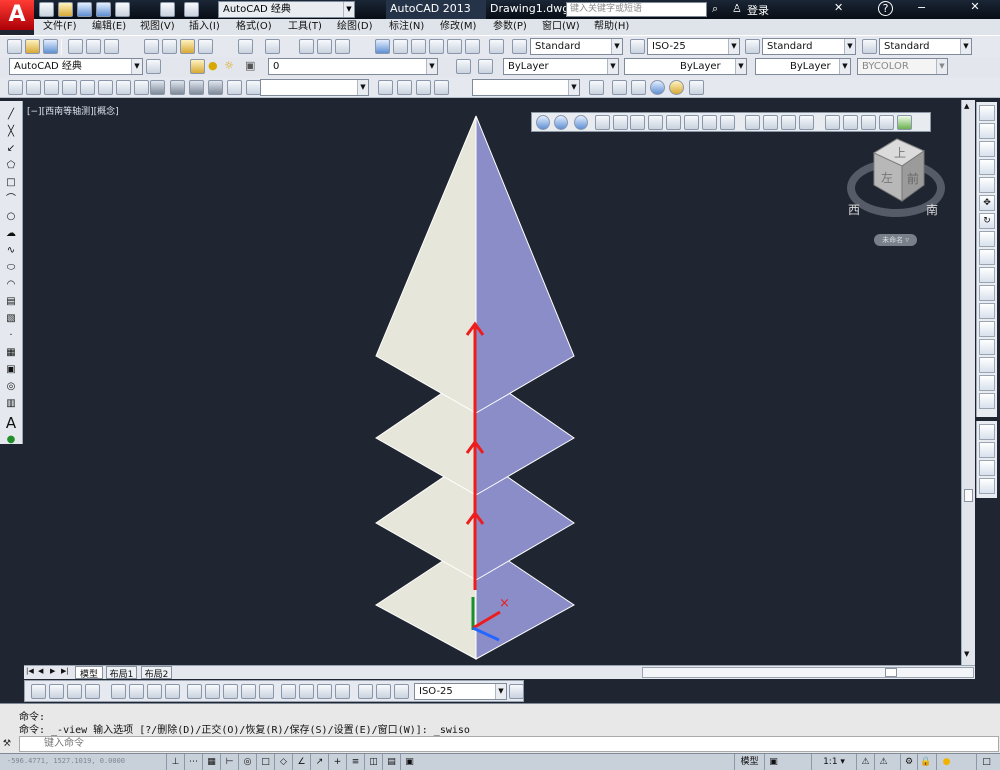 The image size is (1000, 770). Describe the element at coordinates (324, 46) in the screenshot. I see `zoom-realtime-icon` at that location.